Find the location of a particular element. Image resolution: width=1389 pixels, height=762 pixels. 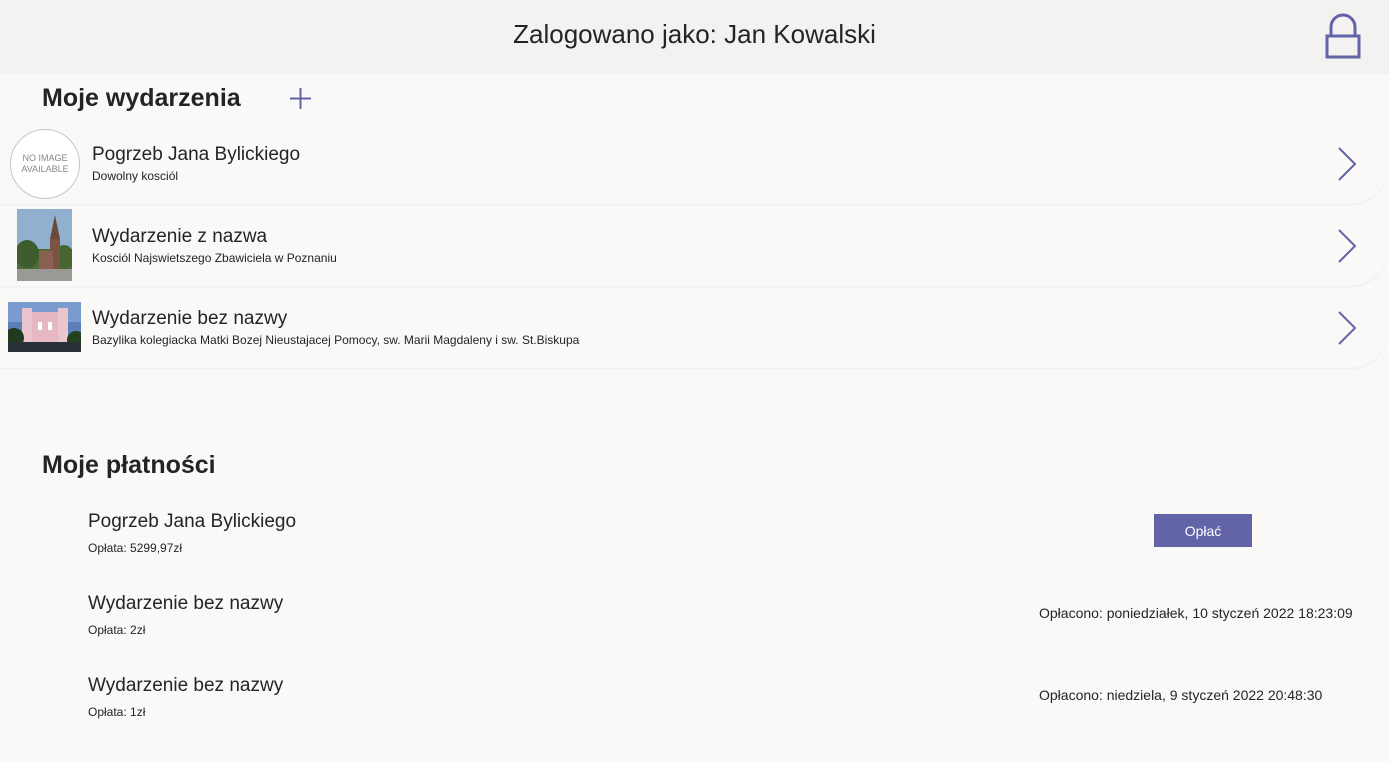

top-bar: Zalogowano jako: Jan Kowalski is located at coordinates (694, 37).